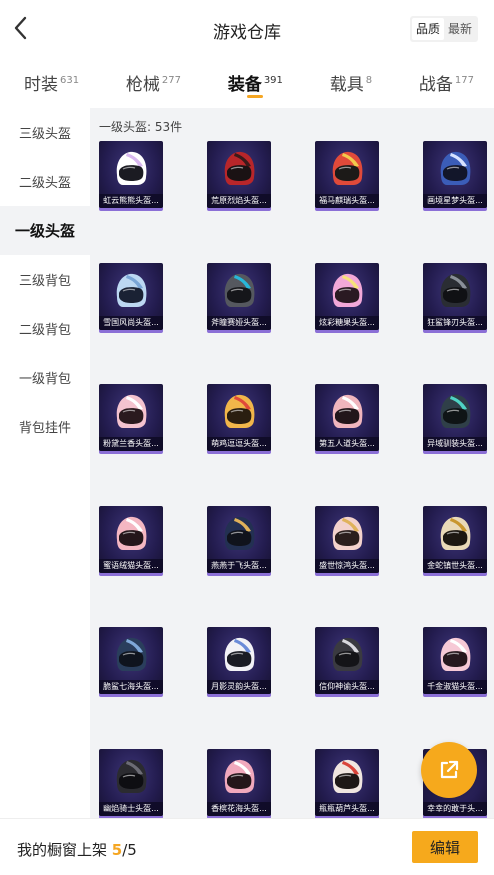 The height and width of the screenshot is (875, 494). What do you see at coordinates (45, 463) in the screenshot?
I see `subcategory-sidebar: 三级头盔 二级头盔 一级头盔 三级背包 二级背包 一级背包 背包挂件` at bounding box center [45, 463].